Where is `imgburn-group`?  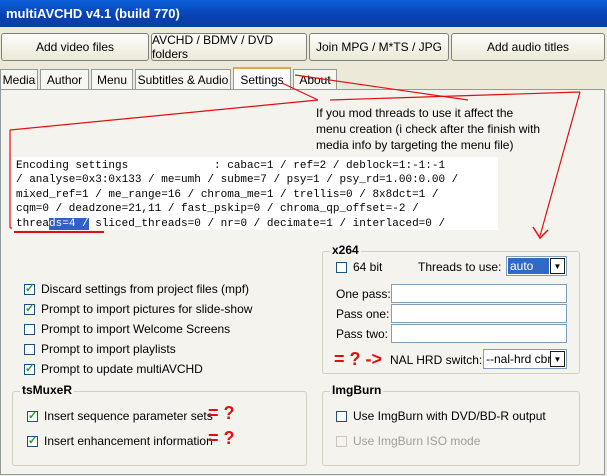
imgburn-group is located at coordinates (451, 428).